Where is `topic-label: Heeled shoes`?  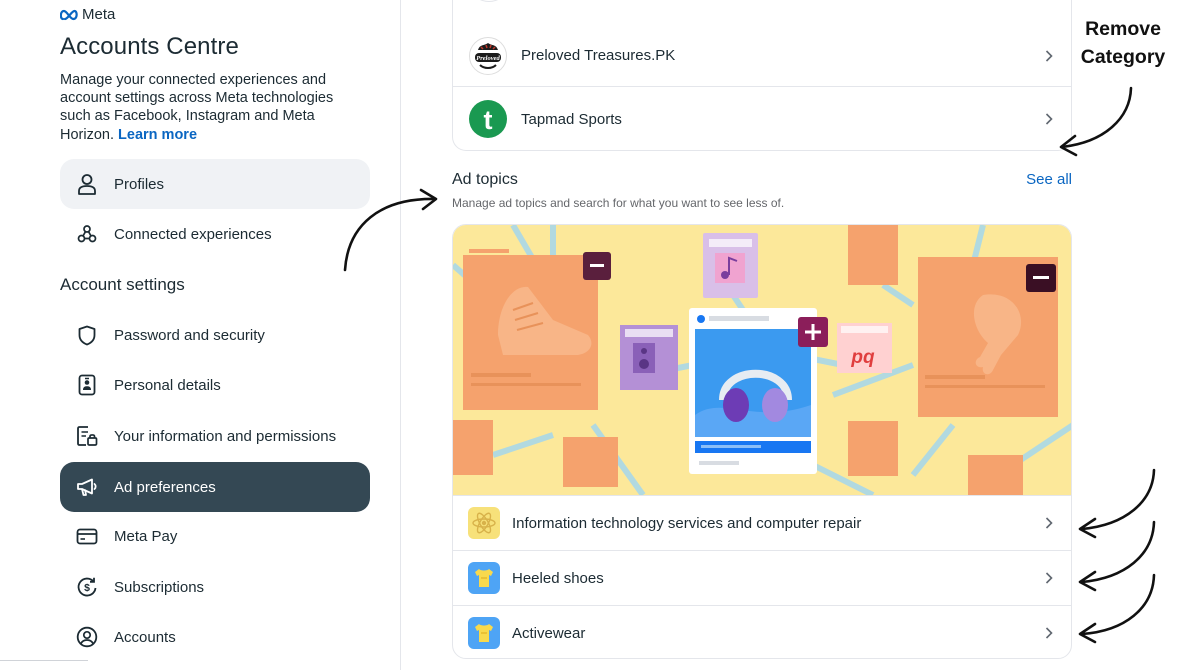 topic-label: Heeled shoes is located at coordinates (558, 578).